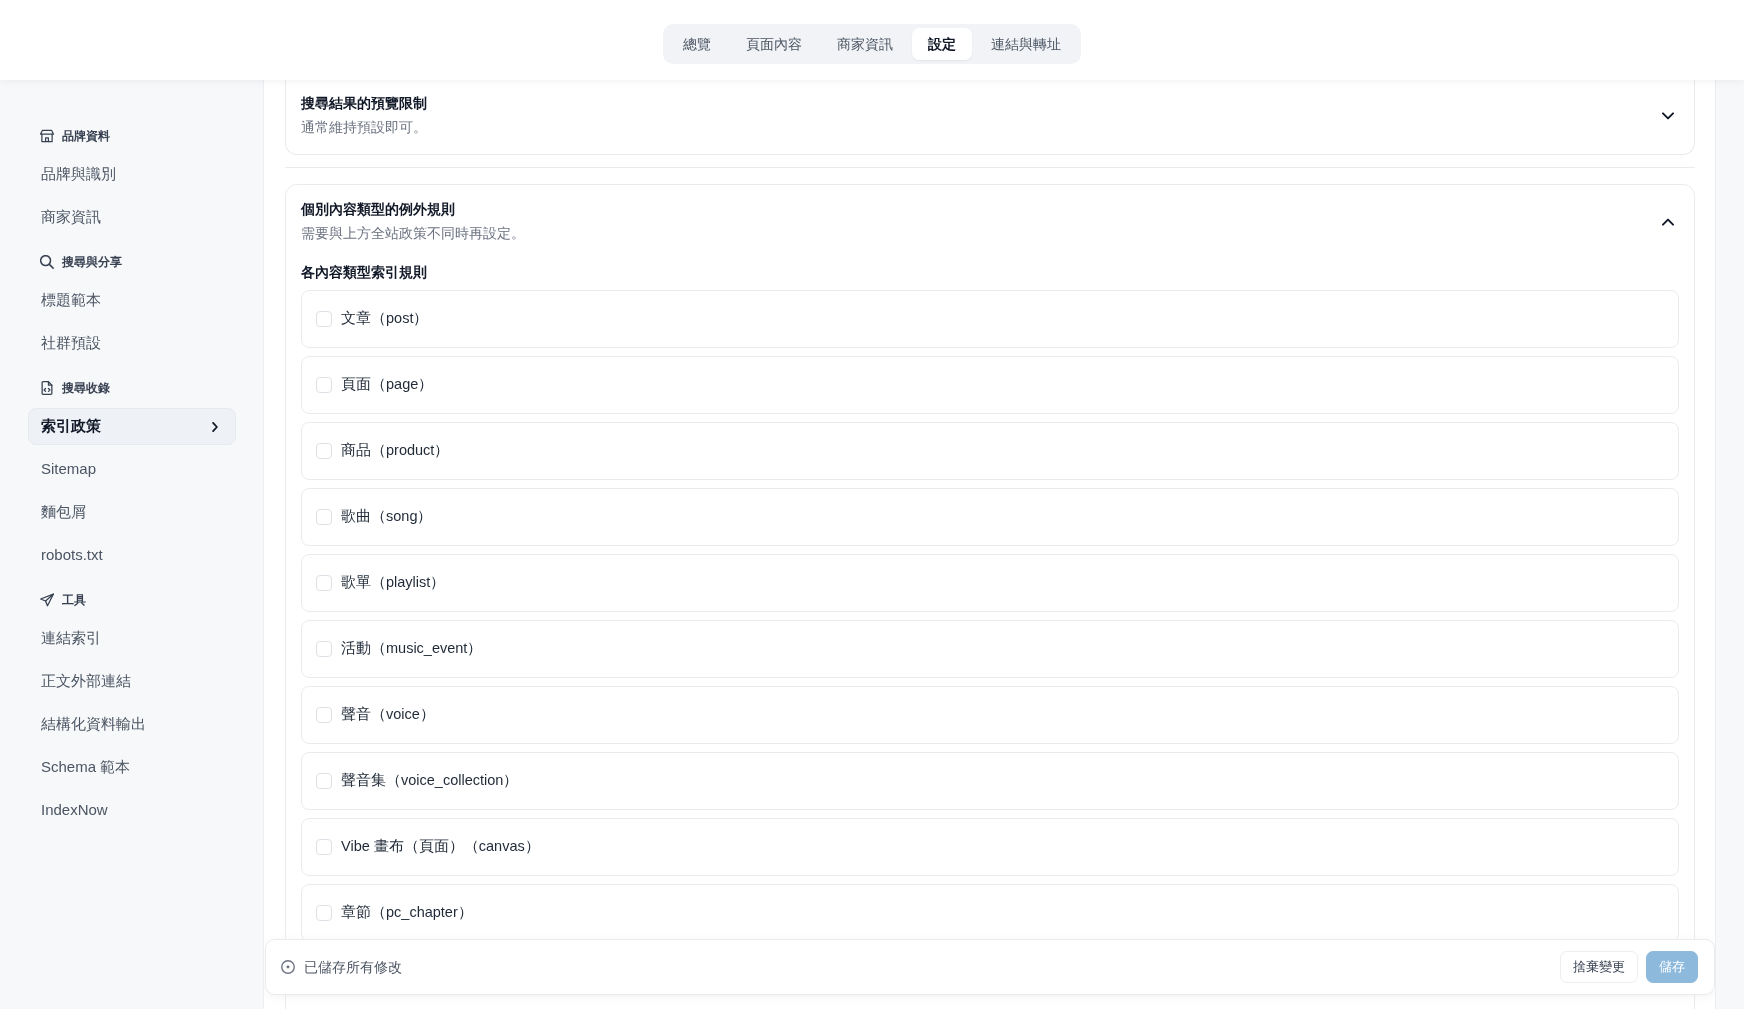 The width and height of the screenshot is (1744, 1024). Describe the element at coordinates (364, 103) in the screenshot. I see `card-title: 搜尋結果的預覽限制` at that location.